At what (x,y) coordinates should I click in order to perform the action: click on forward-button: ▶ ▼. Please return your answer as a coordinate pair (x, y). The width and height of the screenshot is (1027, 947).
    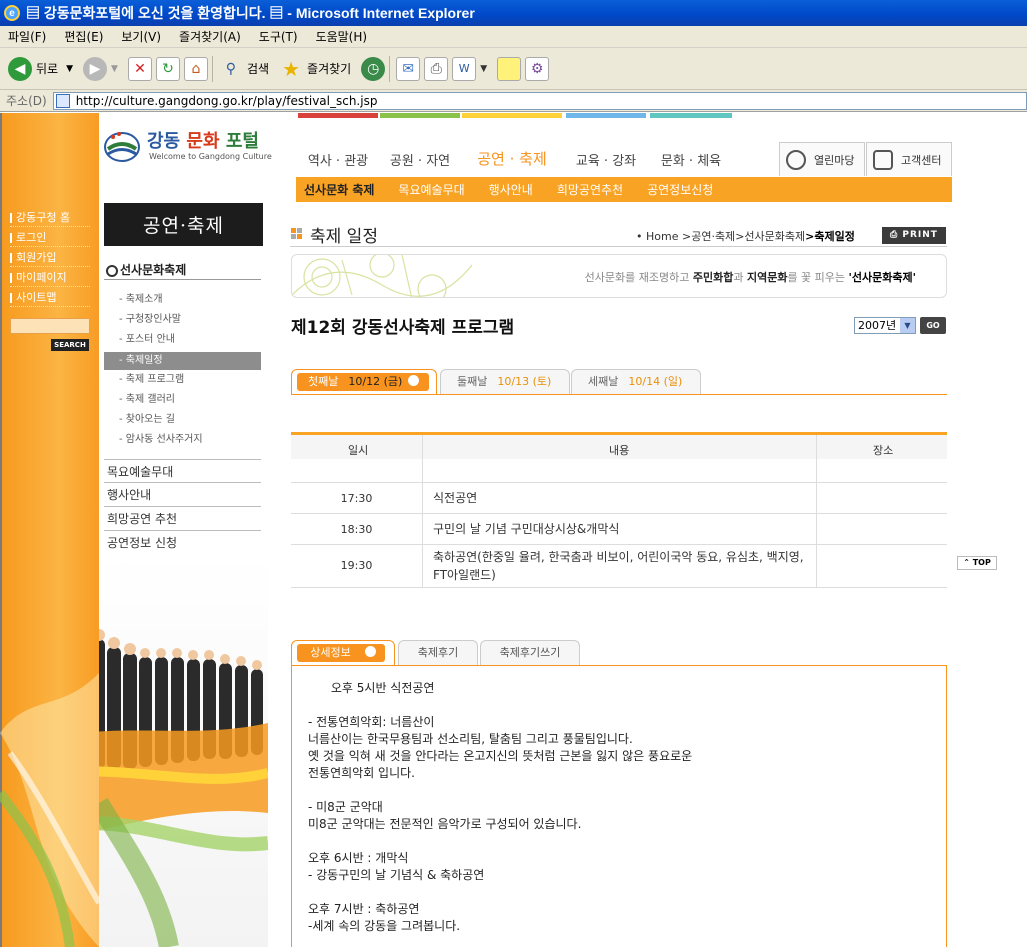
    Looking at the image, I should click on (100, 68).